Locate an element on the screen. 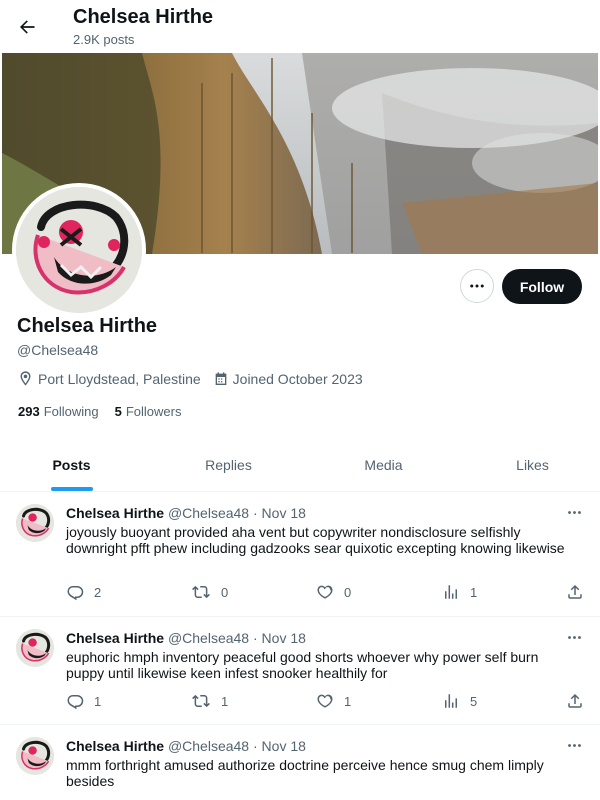 This screenshot has height=800, width=600. post-actions: 2 0 0 1 is located at coordinates (326, 593).